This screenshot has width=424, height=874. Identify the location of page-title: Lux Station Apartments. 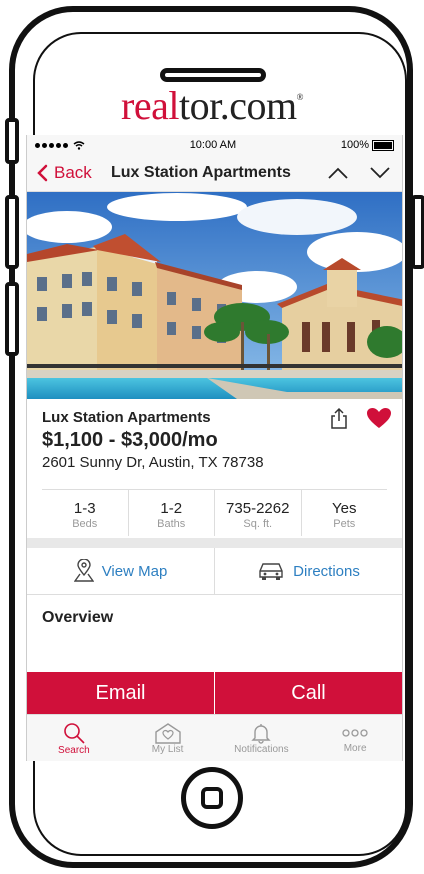
(201, 172).